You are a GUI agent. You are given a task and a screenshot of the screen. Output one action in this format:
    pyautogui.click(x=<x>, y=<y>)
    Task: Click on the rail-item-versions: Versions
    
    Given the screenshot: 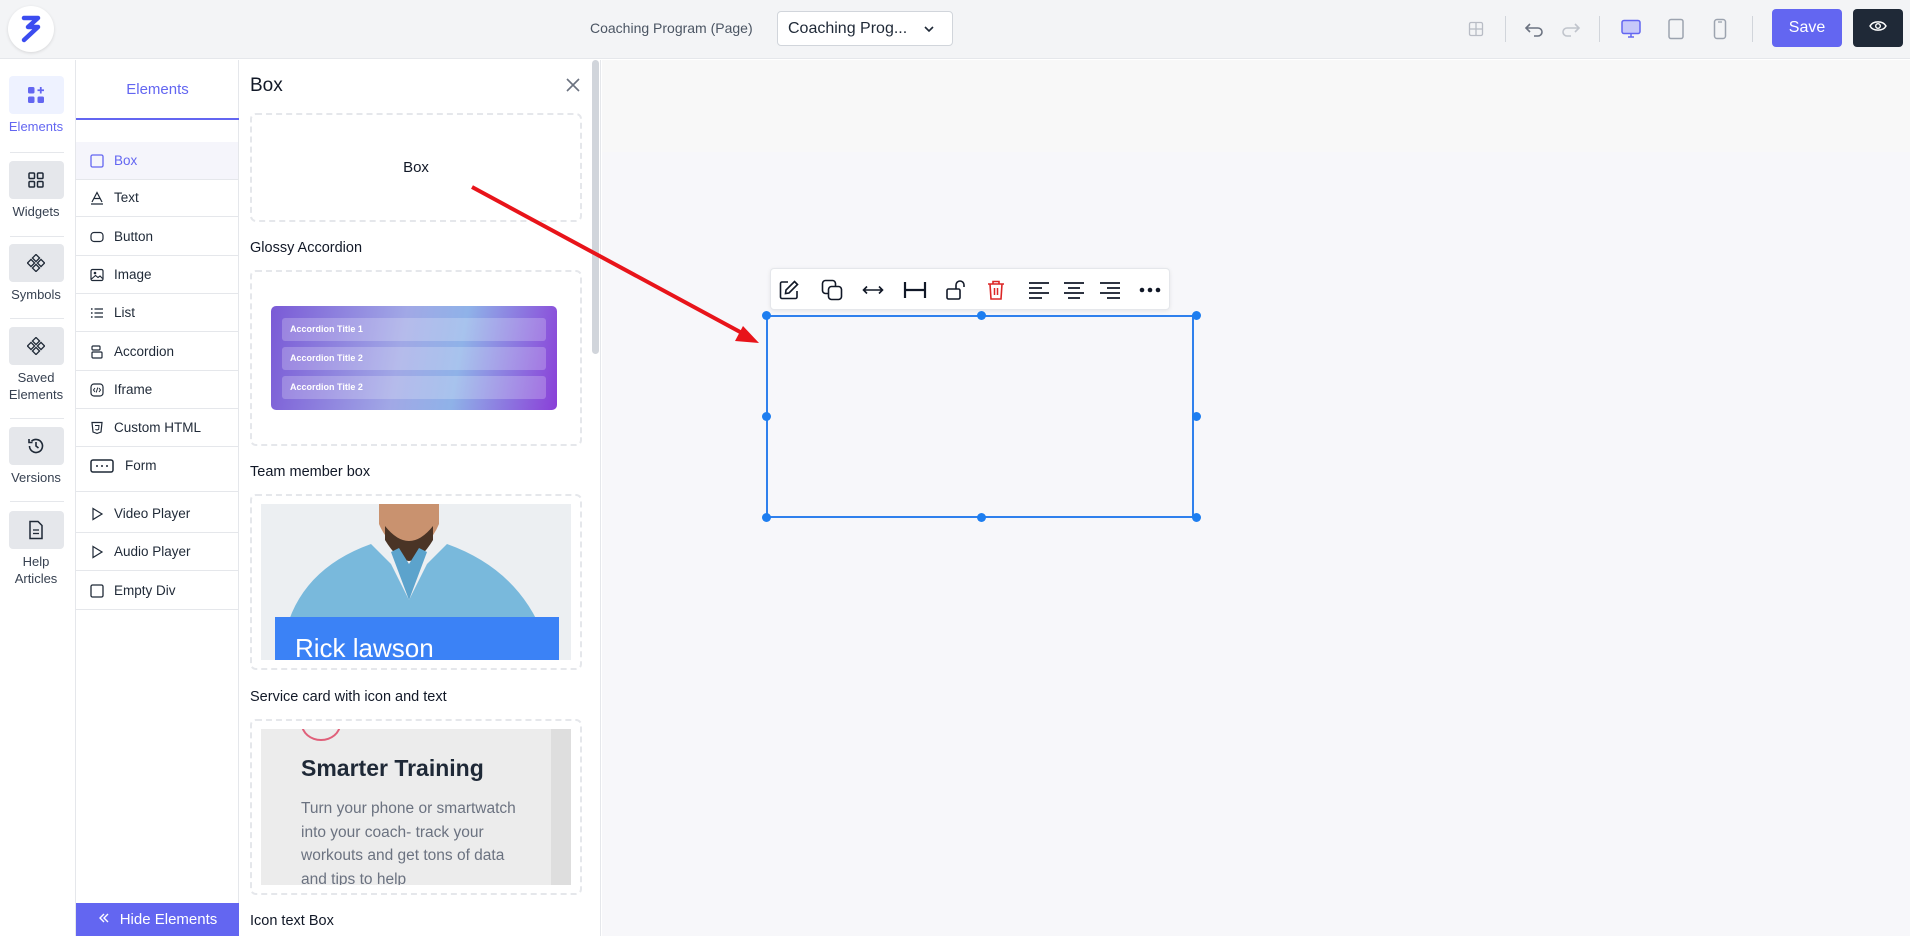 What is the action you would take?
    pyautogui.click(x=36, y=456)
    